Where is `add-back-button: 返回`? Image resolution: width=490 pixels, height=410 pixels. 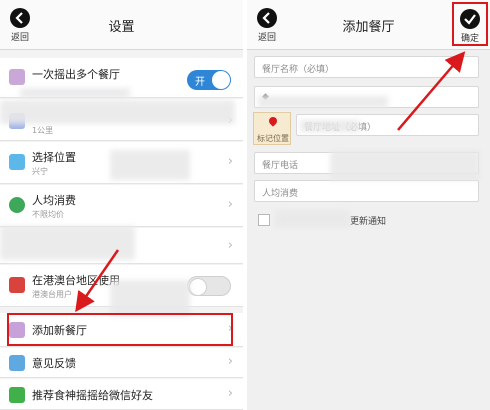 add-back-button: 返回 is located at coordinates (267, 27).